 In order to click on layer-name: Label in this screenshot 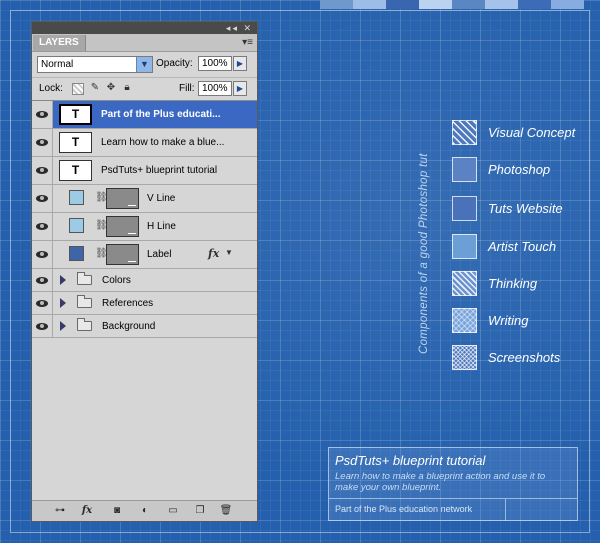, I will do `click(159, 254)`.